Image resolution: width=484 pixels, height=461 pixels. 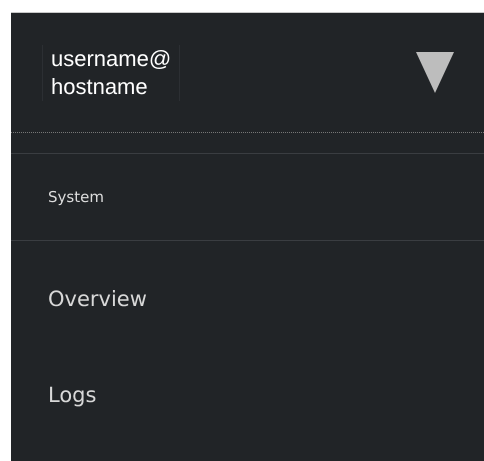 I want to click on dropdown-caret-icon, so click(x=435, y=72).